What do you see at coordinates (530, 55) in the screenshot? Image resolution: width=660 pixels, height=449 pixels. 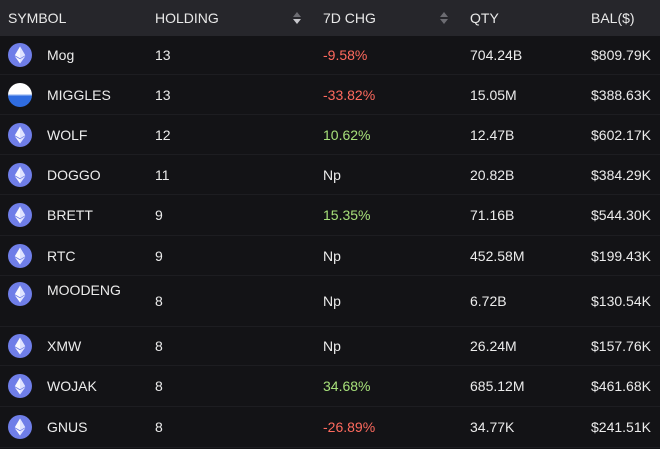 I see `cell-qty: 704.24B` at bounding box center [530, 55].